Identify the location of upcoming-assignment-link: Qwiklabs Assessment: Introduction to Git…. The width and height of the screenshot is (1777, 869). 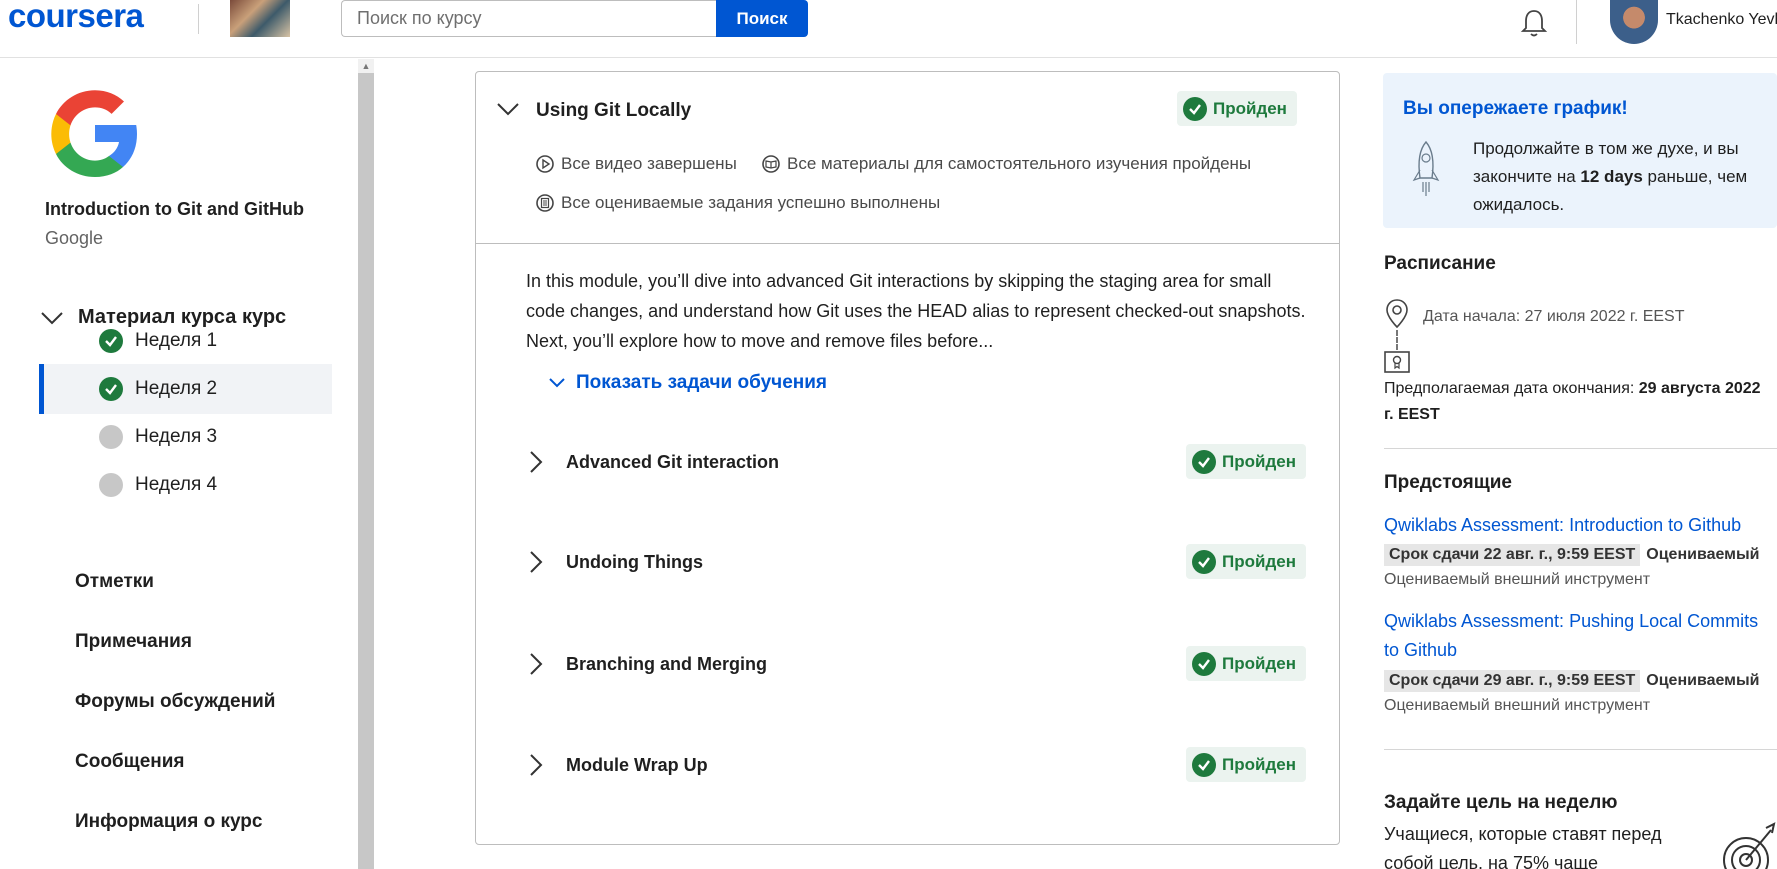
(1580, 525).